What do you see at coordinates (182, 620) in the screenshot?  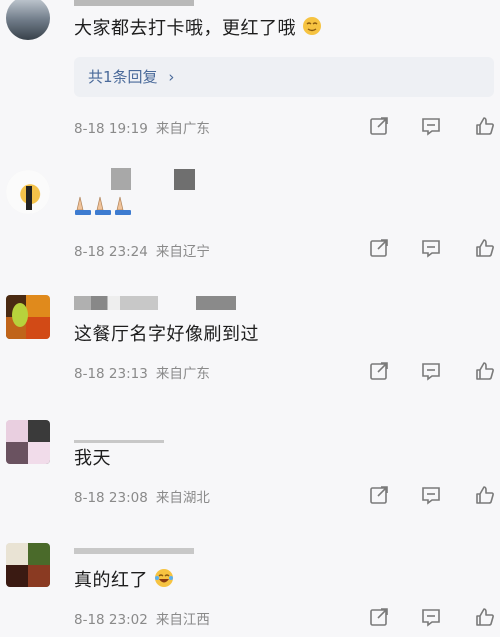 I see `comment-location: 来自江西` at bounding box center [182, 620].